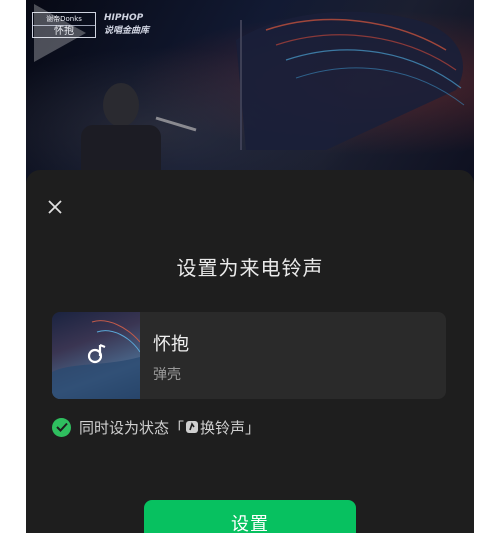  I want to click on status-ringtone-option: 同时设为状态「 换铃声」, so click(156, 427).